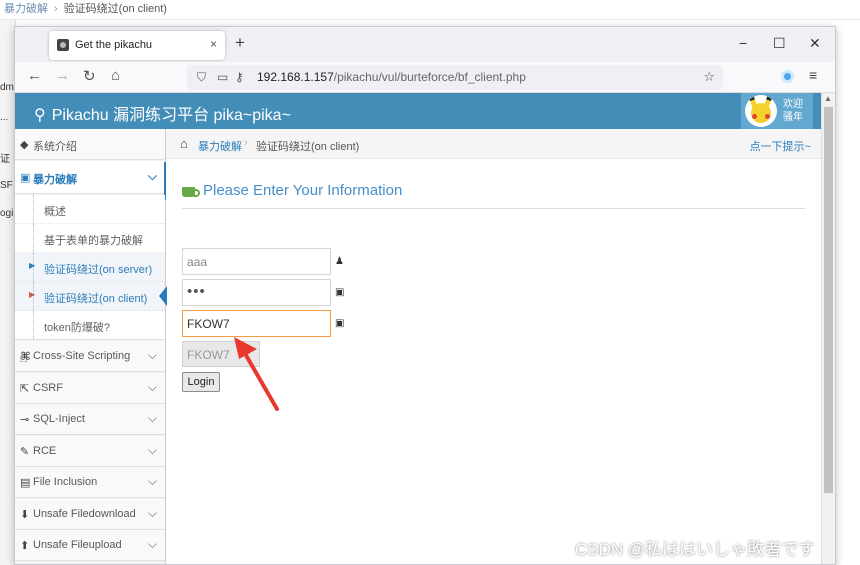 This screenshot has width=860, height=565. I want to click on background-app-header: 暴力破解 › 验证码绕过(on client), so click(430, 10).